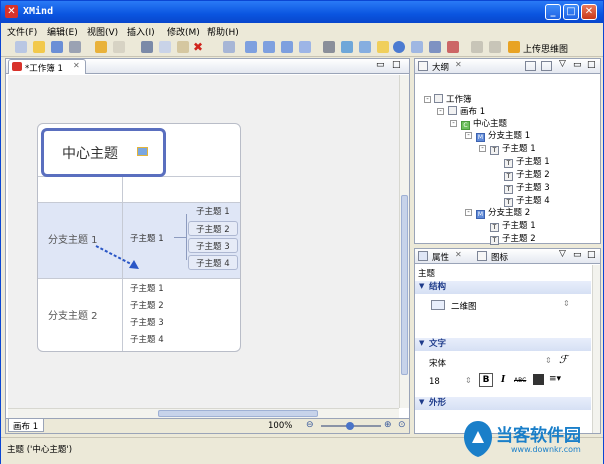 The image size is (604, 464). What do you see at coordinates (238, 413) in the screenshot?
I see `horizontal-scroll-thumb` at bounding box center [238, 413].